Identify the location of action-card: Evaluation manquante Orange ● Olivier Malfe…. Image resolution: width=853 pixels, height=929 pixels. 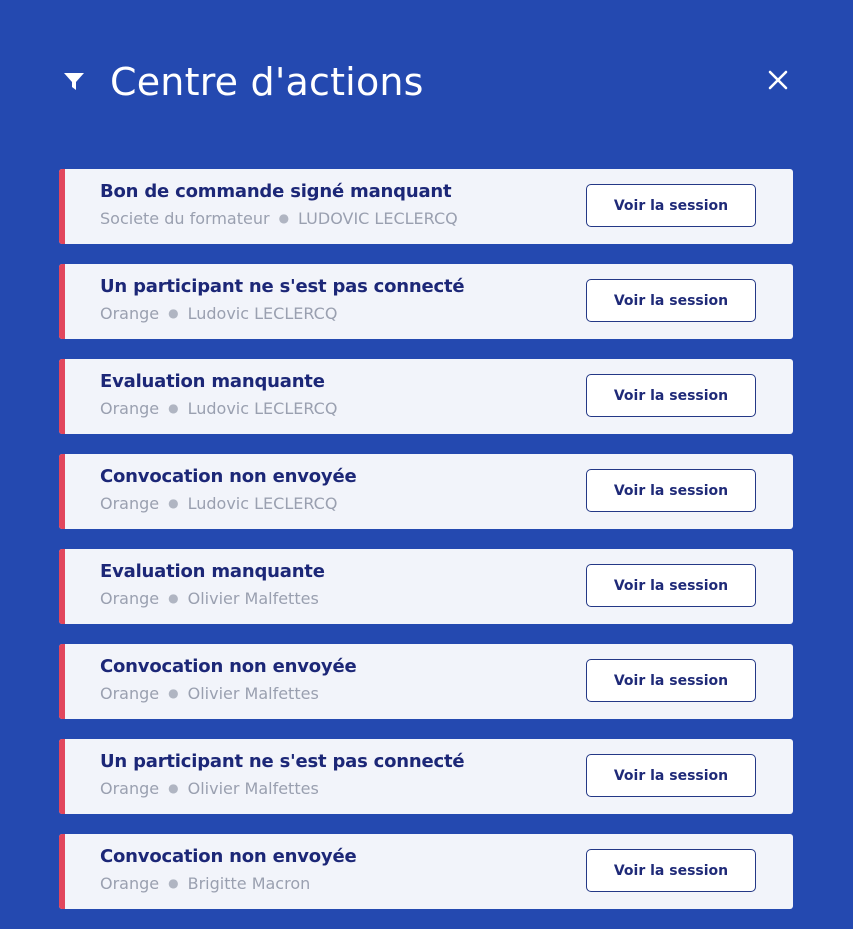
(426, 586).